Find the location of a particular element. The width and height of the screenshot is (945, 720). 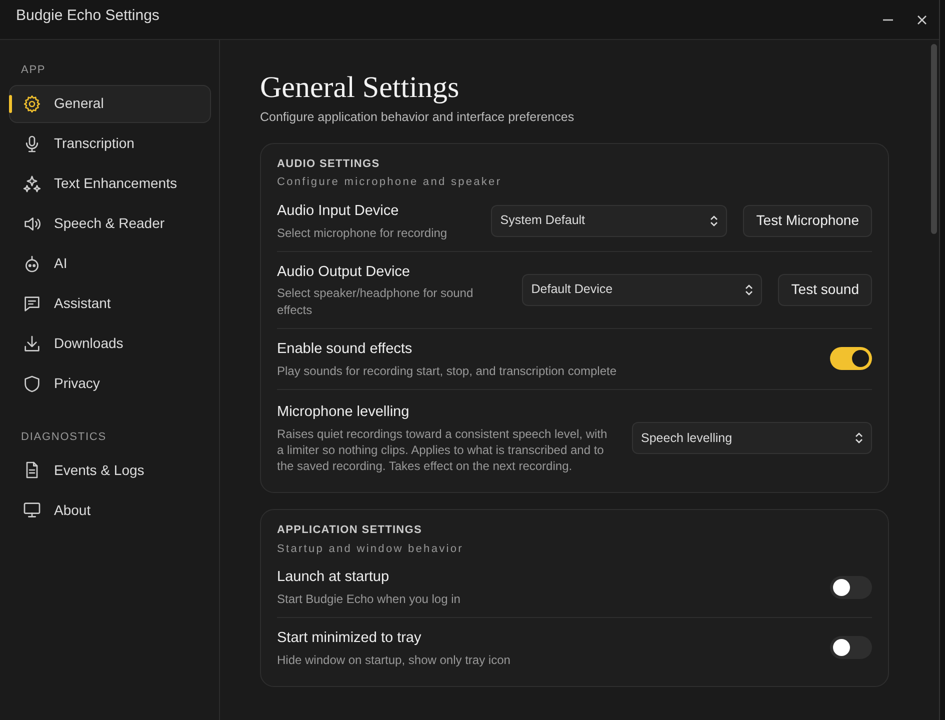

sidebar-item: Assistant is located at coordinates (110, 303).